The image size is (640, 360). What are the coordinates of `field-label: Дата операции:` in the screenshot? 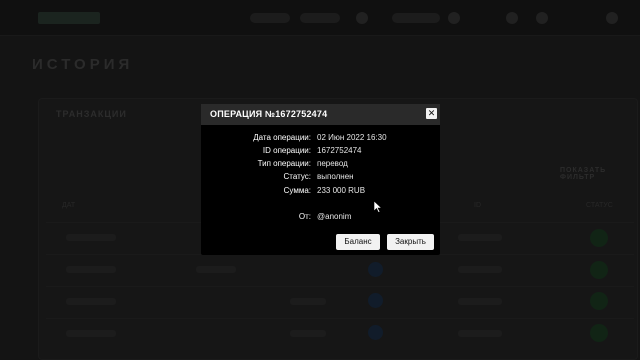 It's located at (282, 137).